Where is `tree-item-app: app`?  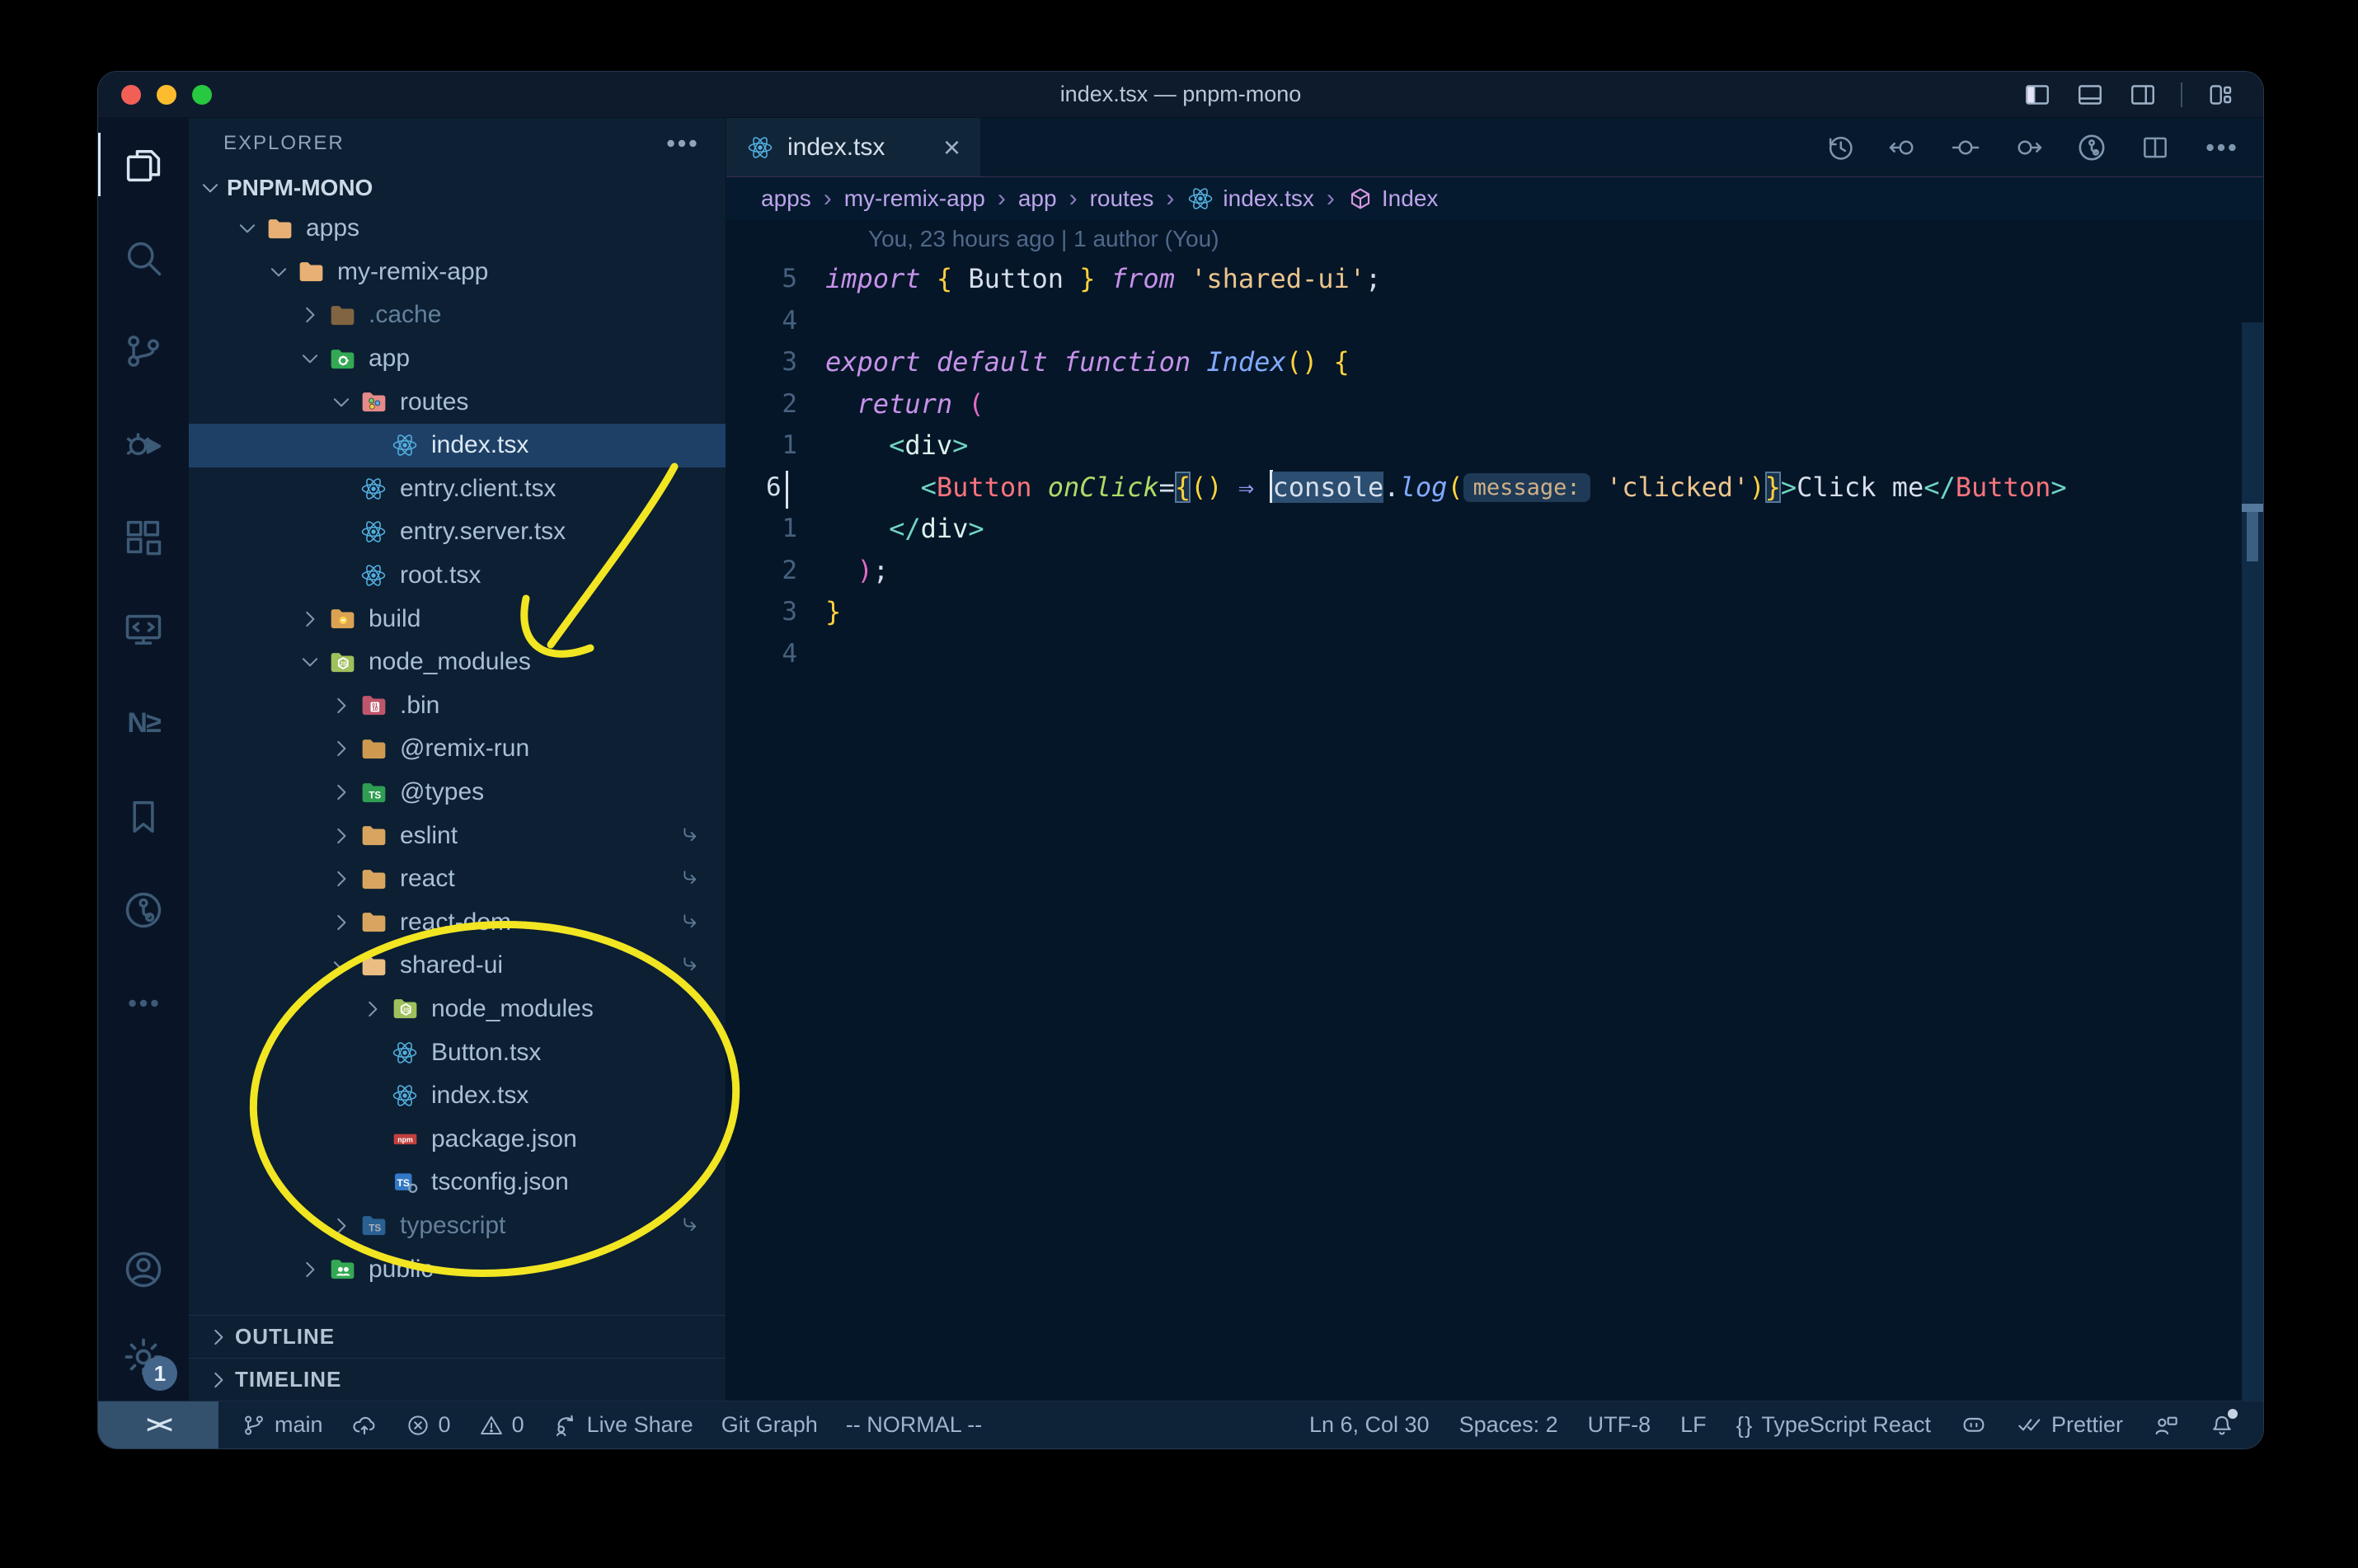 tree-item-app: app is located at coordinates (458, 359).